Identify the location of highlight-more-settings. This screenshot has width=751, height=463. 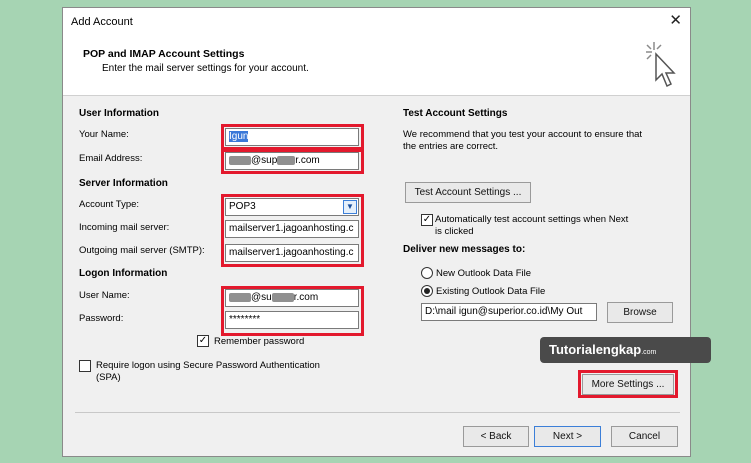
(628, 384).